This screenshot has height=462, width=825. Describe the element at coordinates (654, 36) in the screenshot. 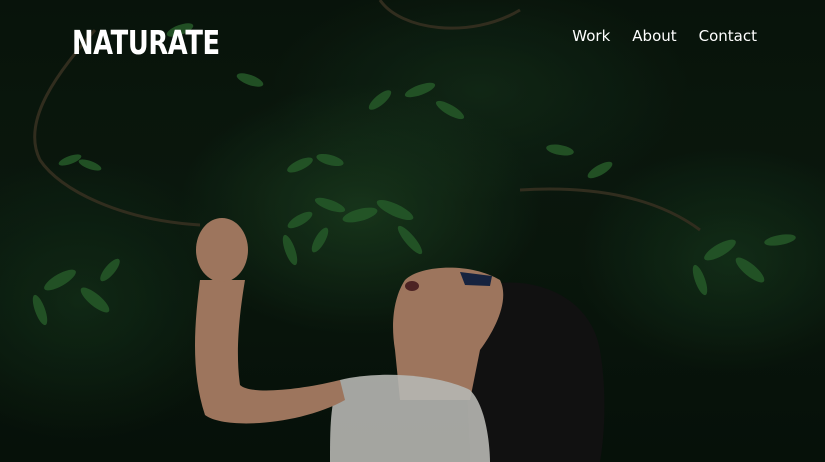

I see `nav-link-about: About` at that location.